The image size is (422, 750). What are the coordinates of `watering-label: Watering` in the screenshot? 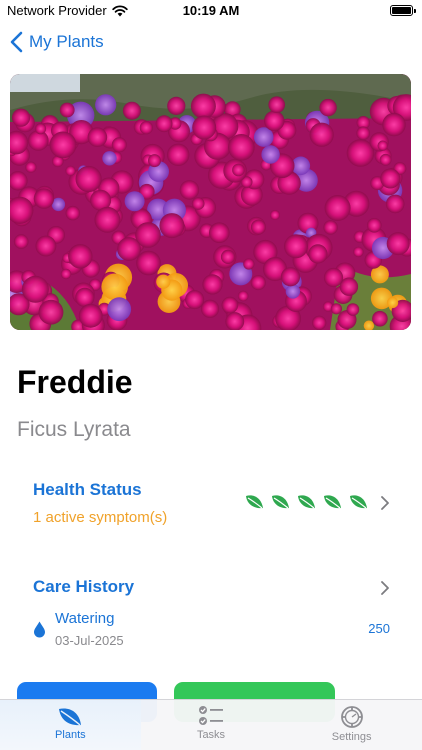 It's located at (85, 618).